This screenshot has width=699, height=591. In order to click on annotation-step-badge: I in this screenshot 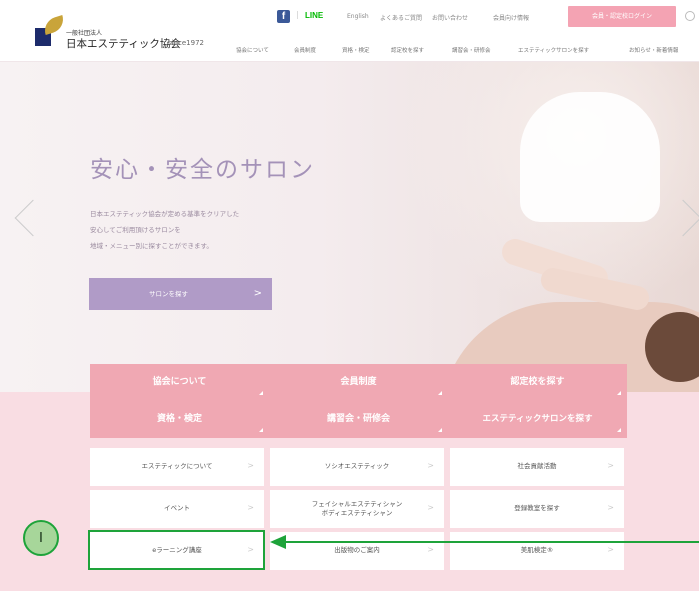, I will do `click(41, 538)`.